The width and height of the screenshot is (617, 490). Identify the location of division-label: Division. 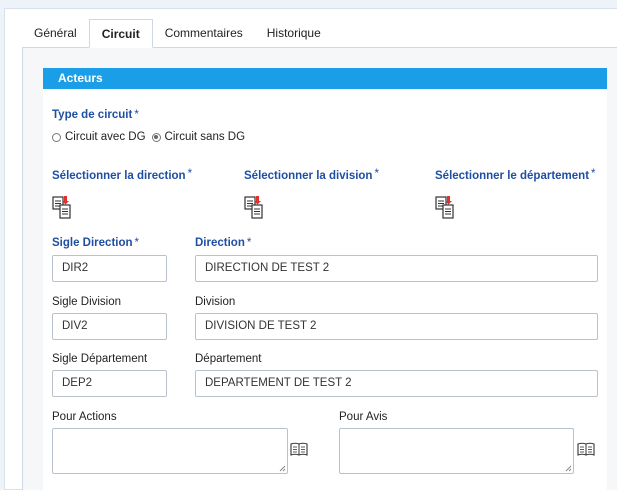
(215, 302).